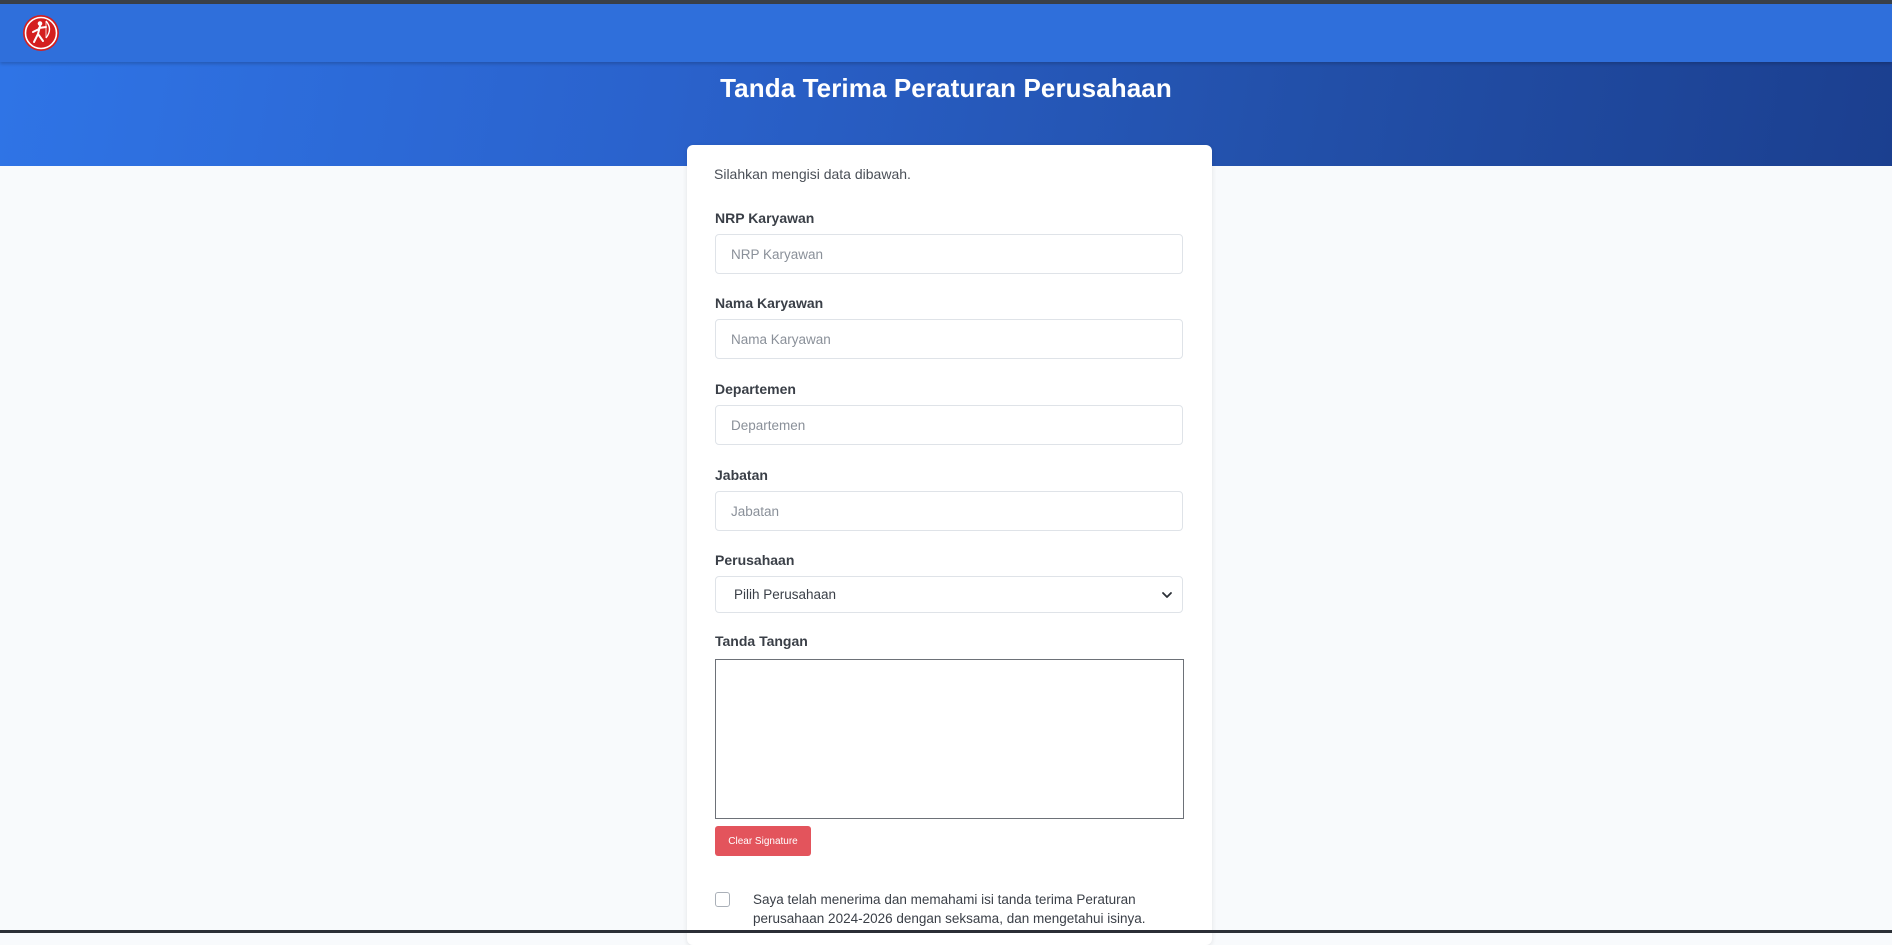 The image size is (1892, 945). I want to click on agreement-checkbox, so click(722, 899).